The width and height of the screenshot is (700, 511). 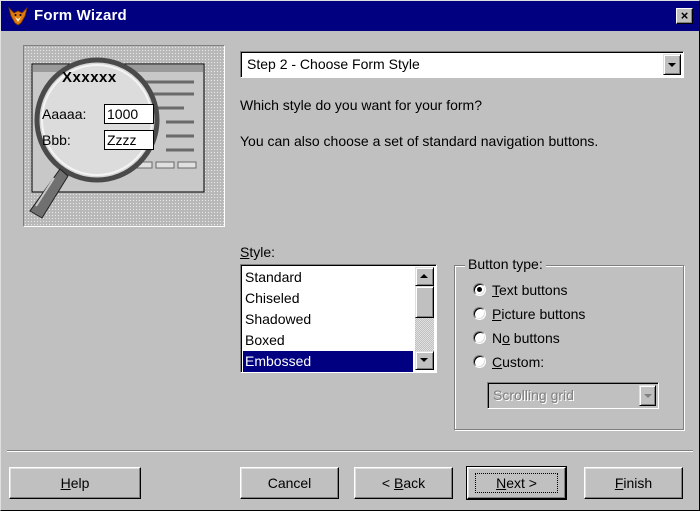 I want to click on wizard-step-value: Step 2 - Choose Form Style, so click(x=333, y=64).